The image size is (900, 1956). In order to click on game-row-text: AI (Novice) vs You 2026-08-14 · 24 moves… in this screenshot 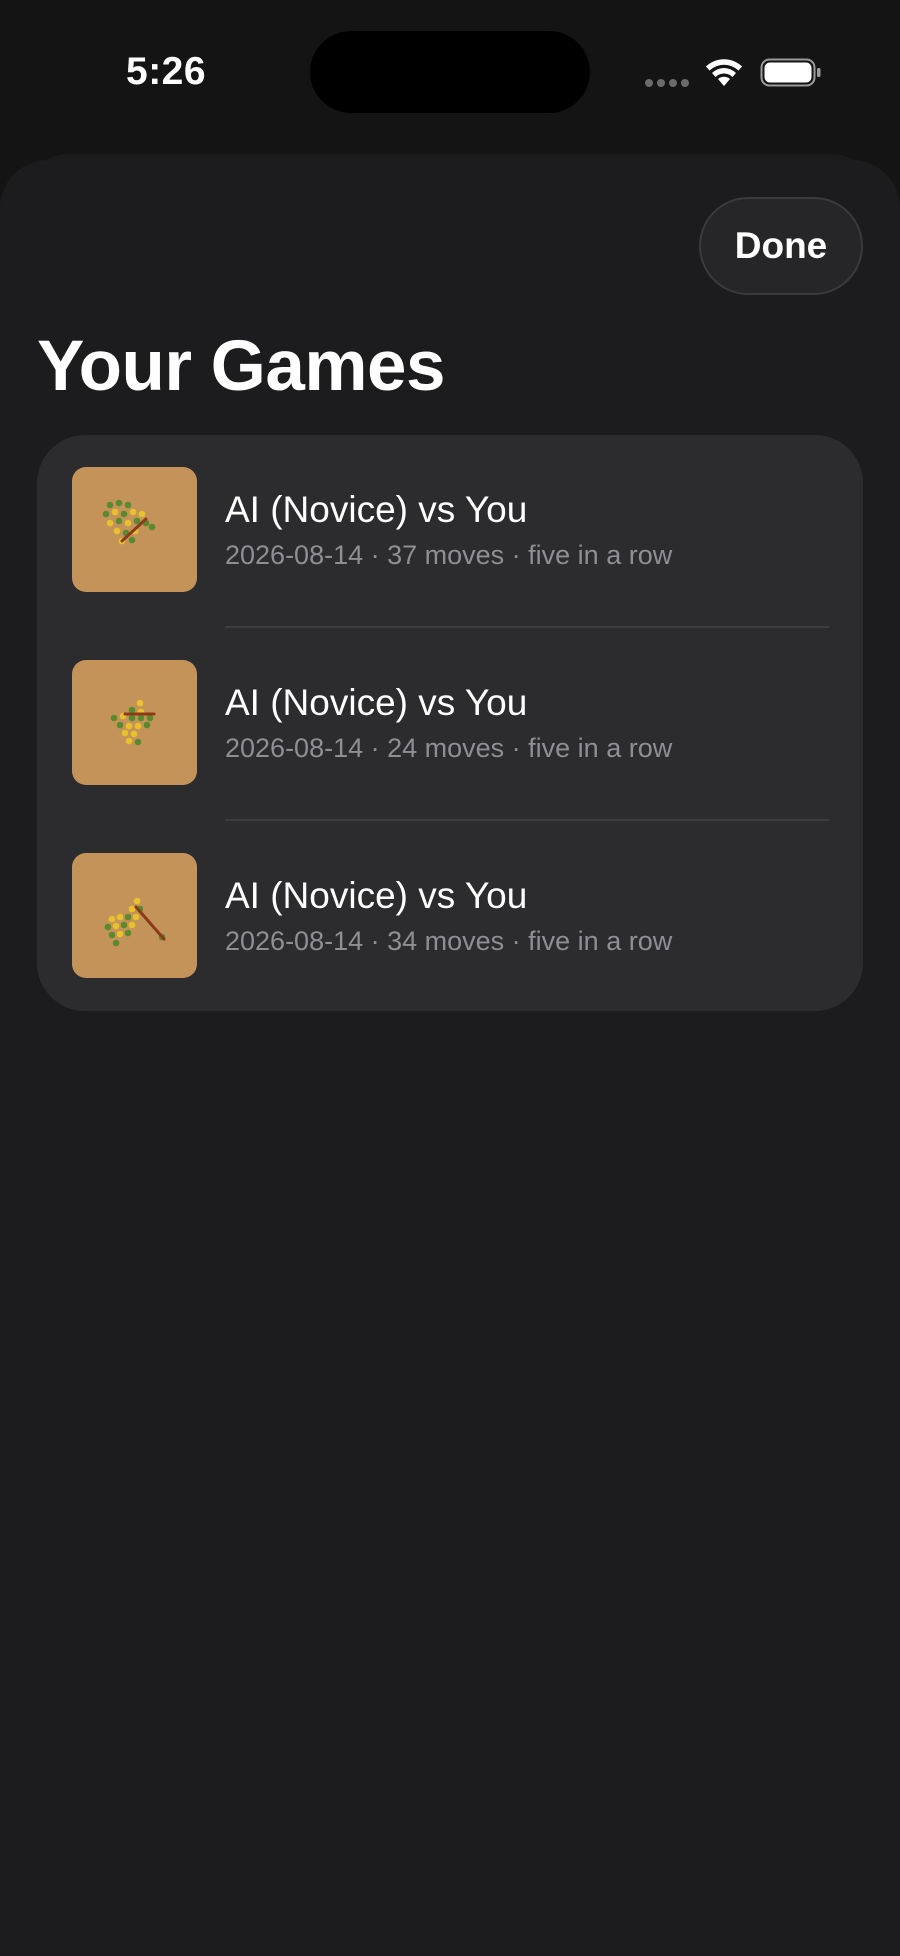, I will do `click(448, 723)`.